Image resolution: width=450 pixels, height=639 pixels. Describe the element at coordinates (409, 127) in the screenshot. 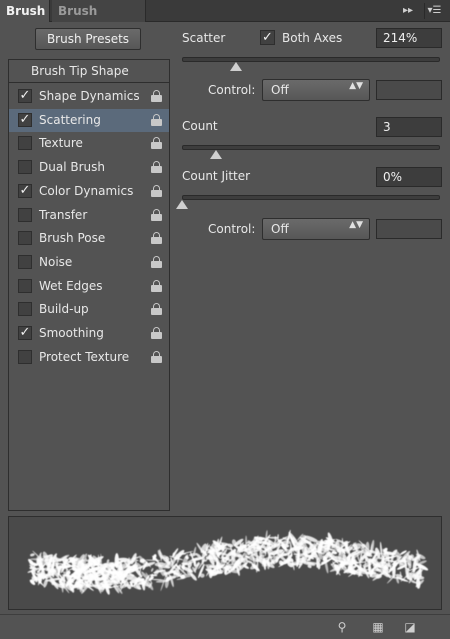

I see `count-value-field: 3` at that location.